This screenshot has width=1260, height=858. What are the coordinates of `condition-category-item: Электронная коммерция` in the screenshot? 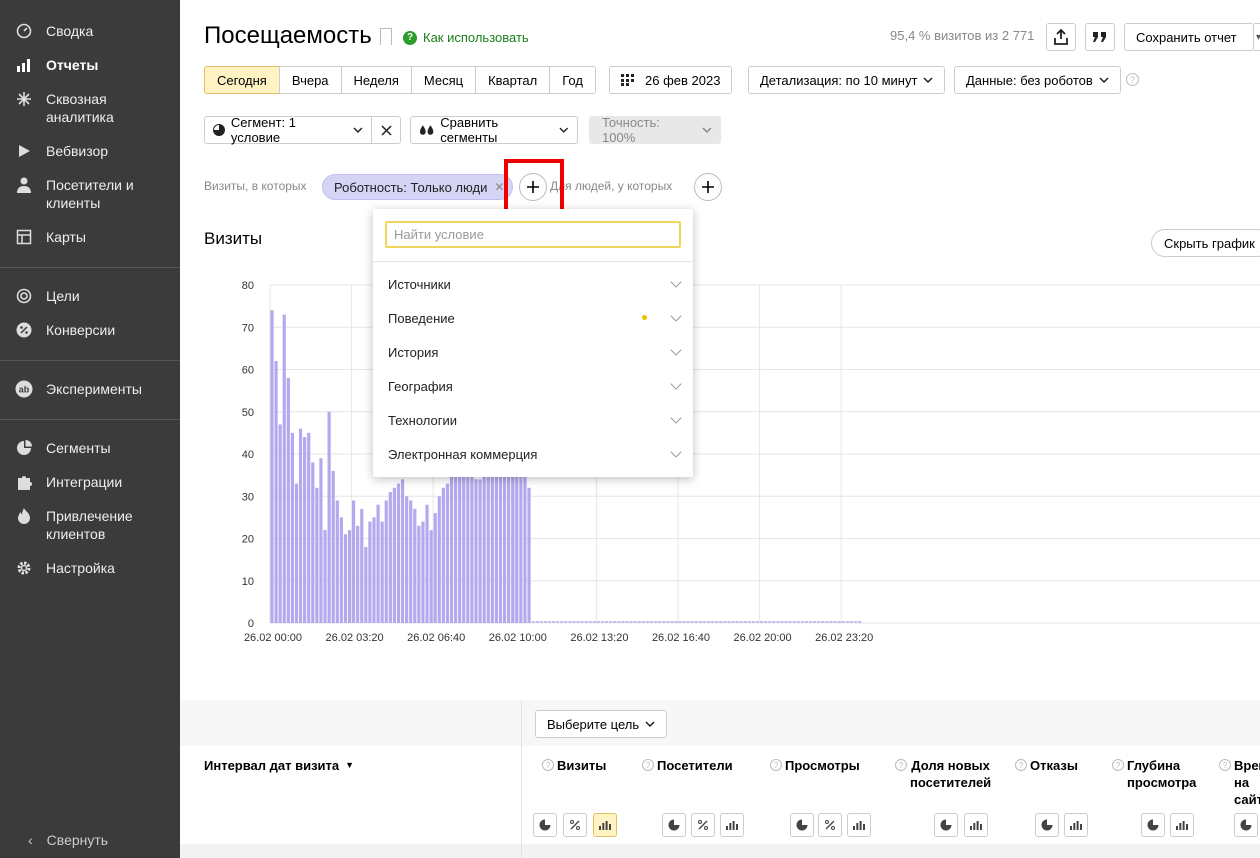 It's located at (535, 454).